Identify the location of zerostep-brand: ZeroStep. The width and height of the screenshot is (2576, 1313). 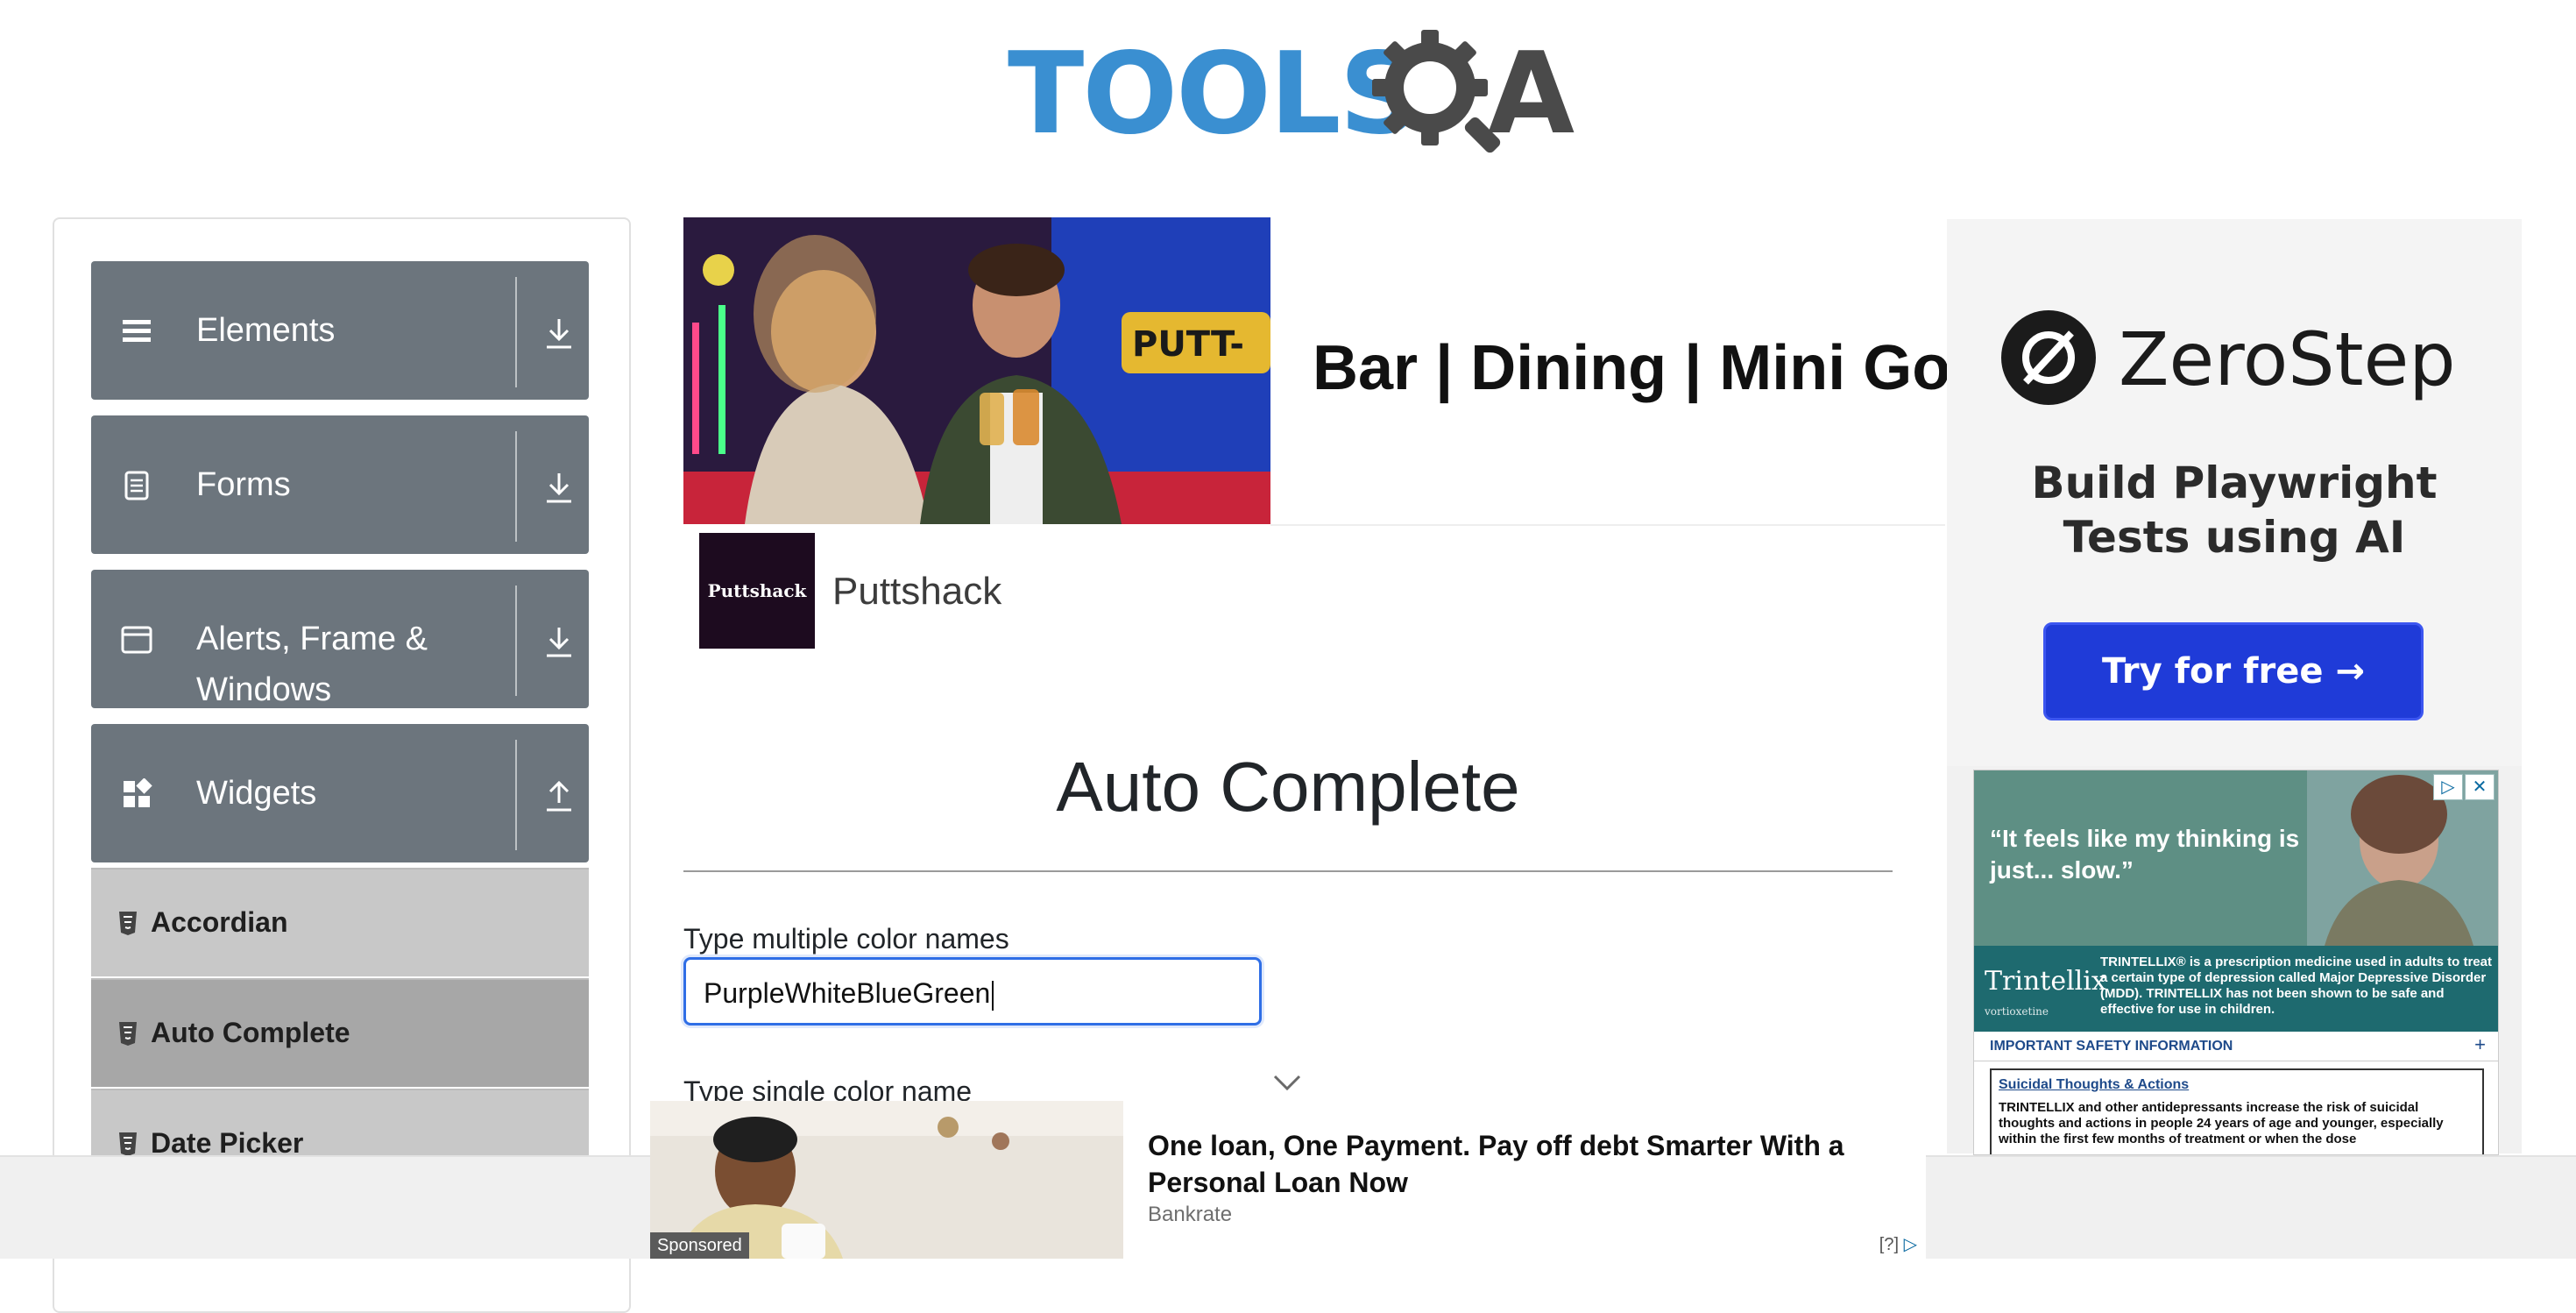
(2287, 359).